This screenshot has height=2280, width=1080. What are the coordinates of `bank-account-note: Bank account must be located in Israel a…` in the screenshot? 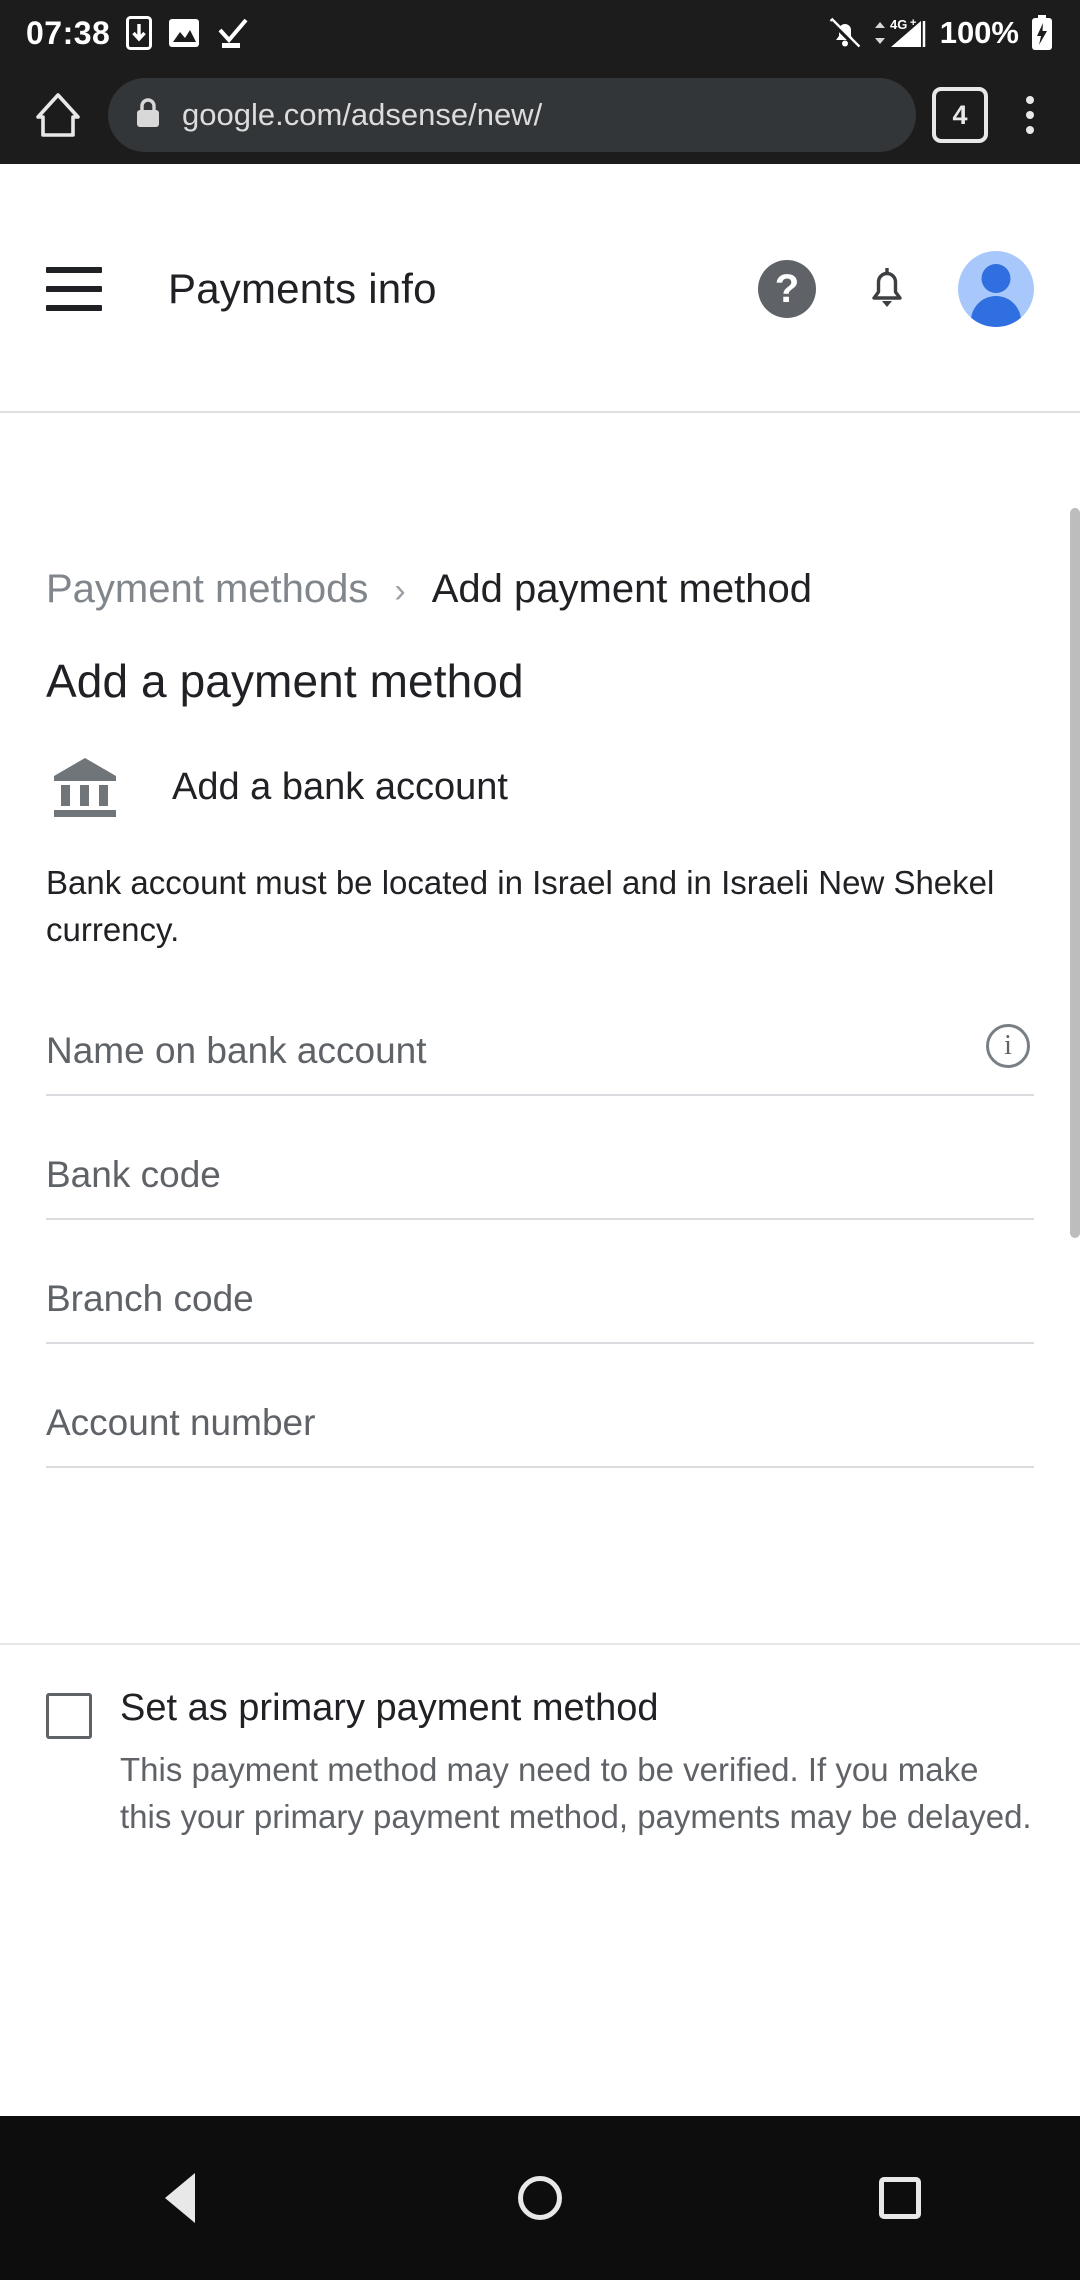 It's located at (520, 906).